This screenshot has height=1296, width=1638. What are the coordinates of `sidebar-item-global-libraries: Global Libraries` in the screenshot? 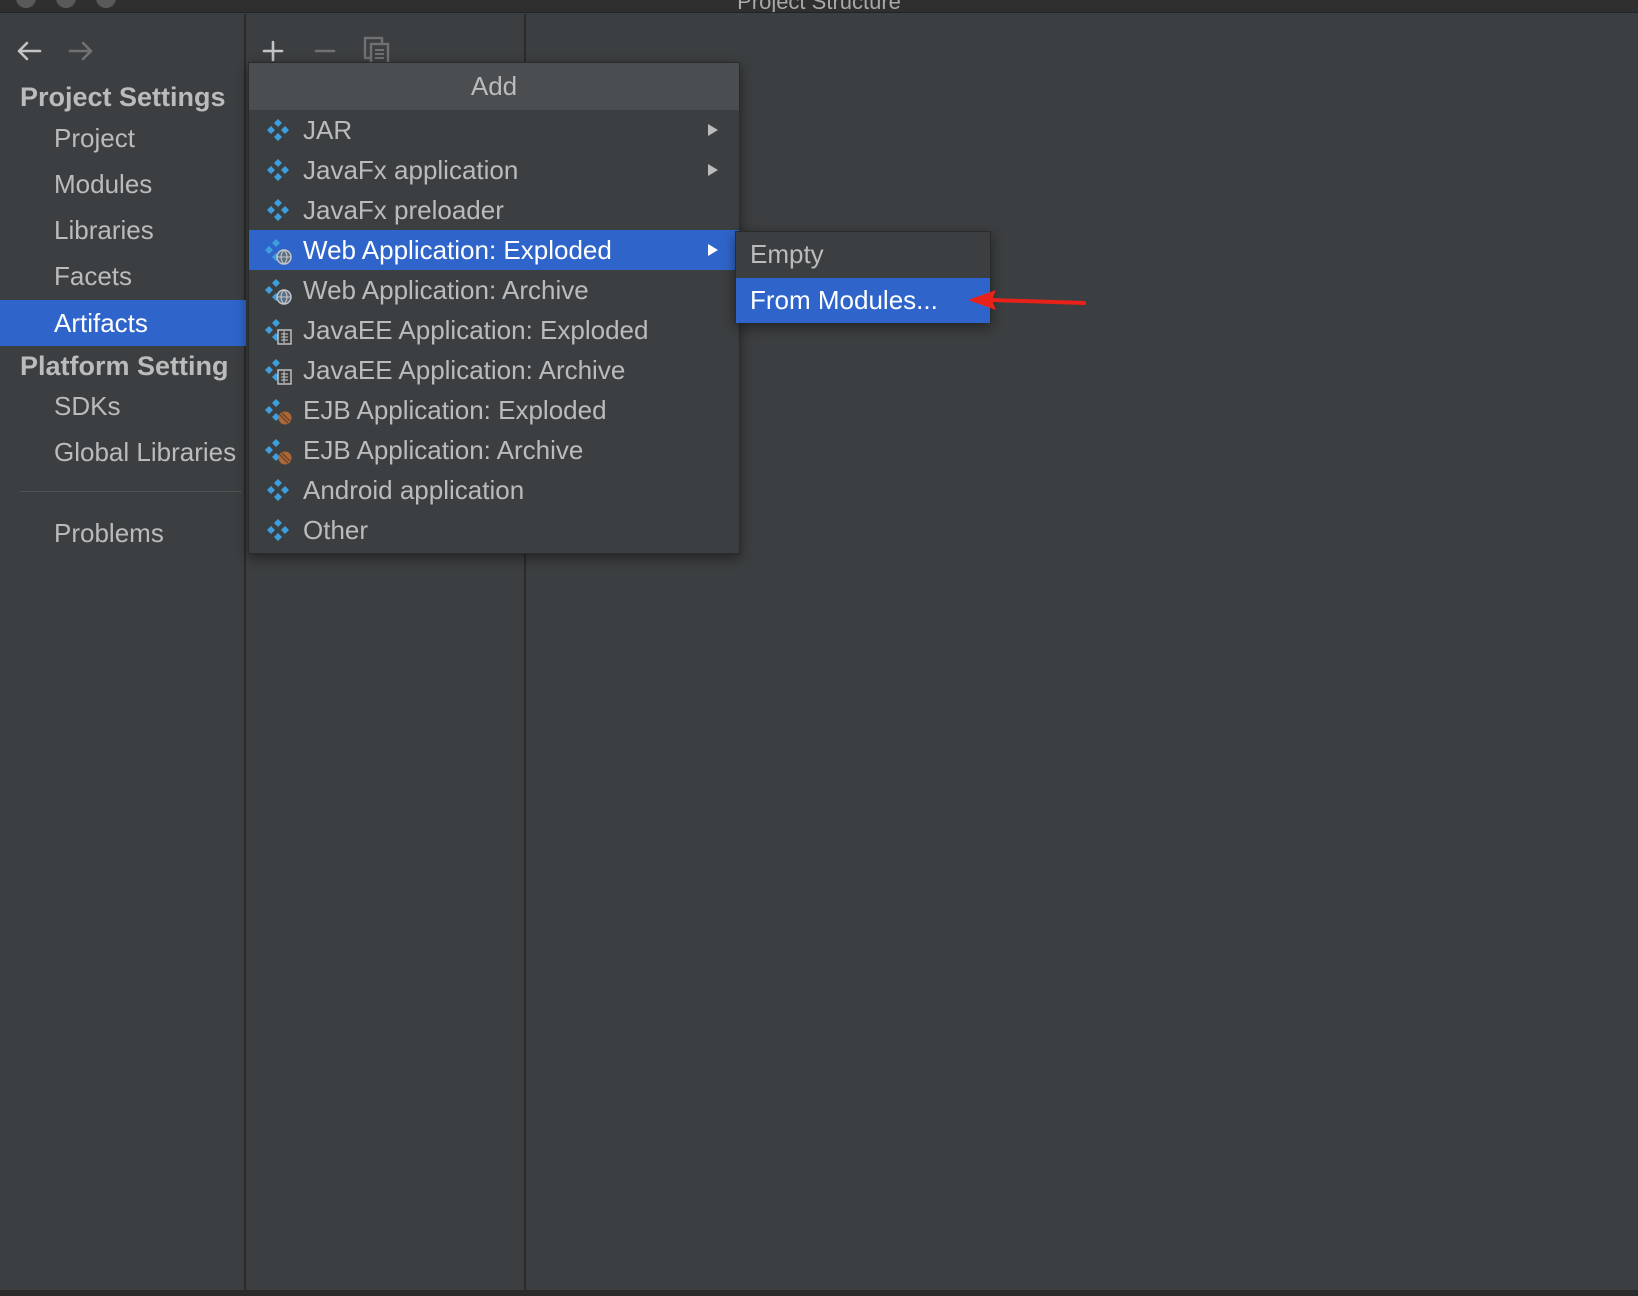 It's located at (123, 452).